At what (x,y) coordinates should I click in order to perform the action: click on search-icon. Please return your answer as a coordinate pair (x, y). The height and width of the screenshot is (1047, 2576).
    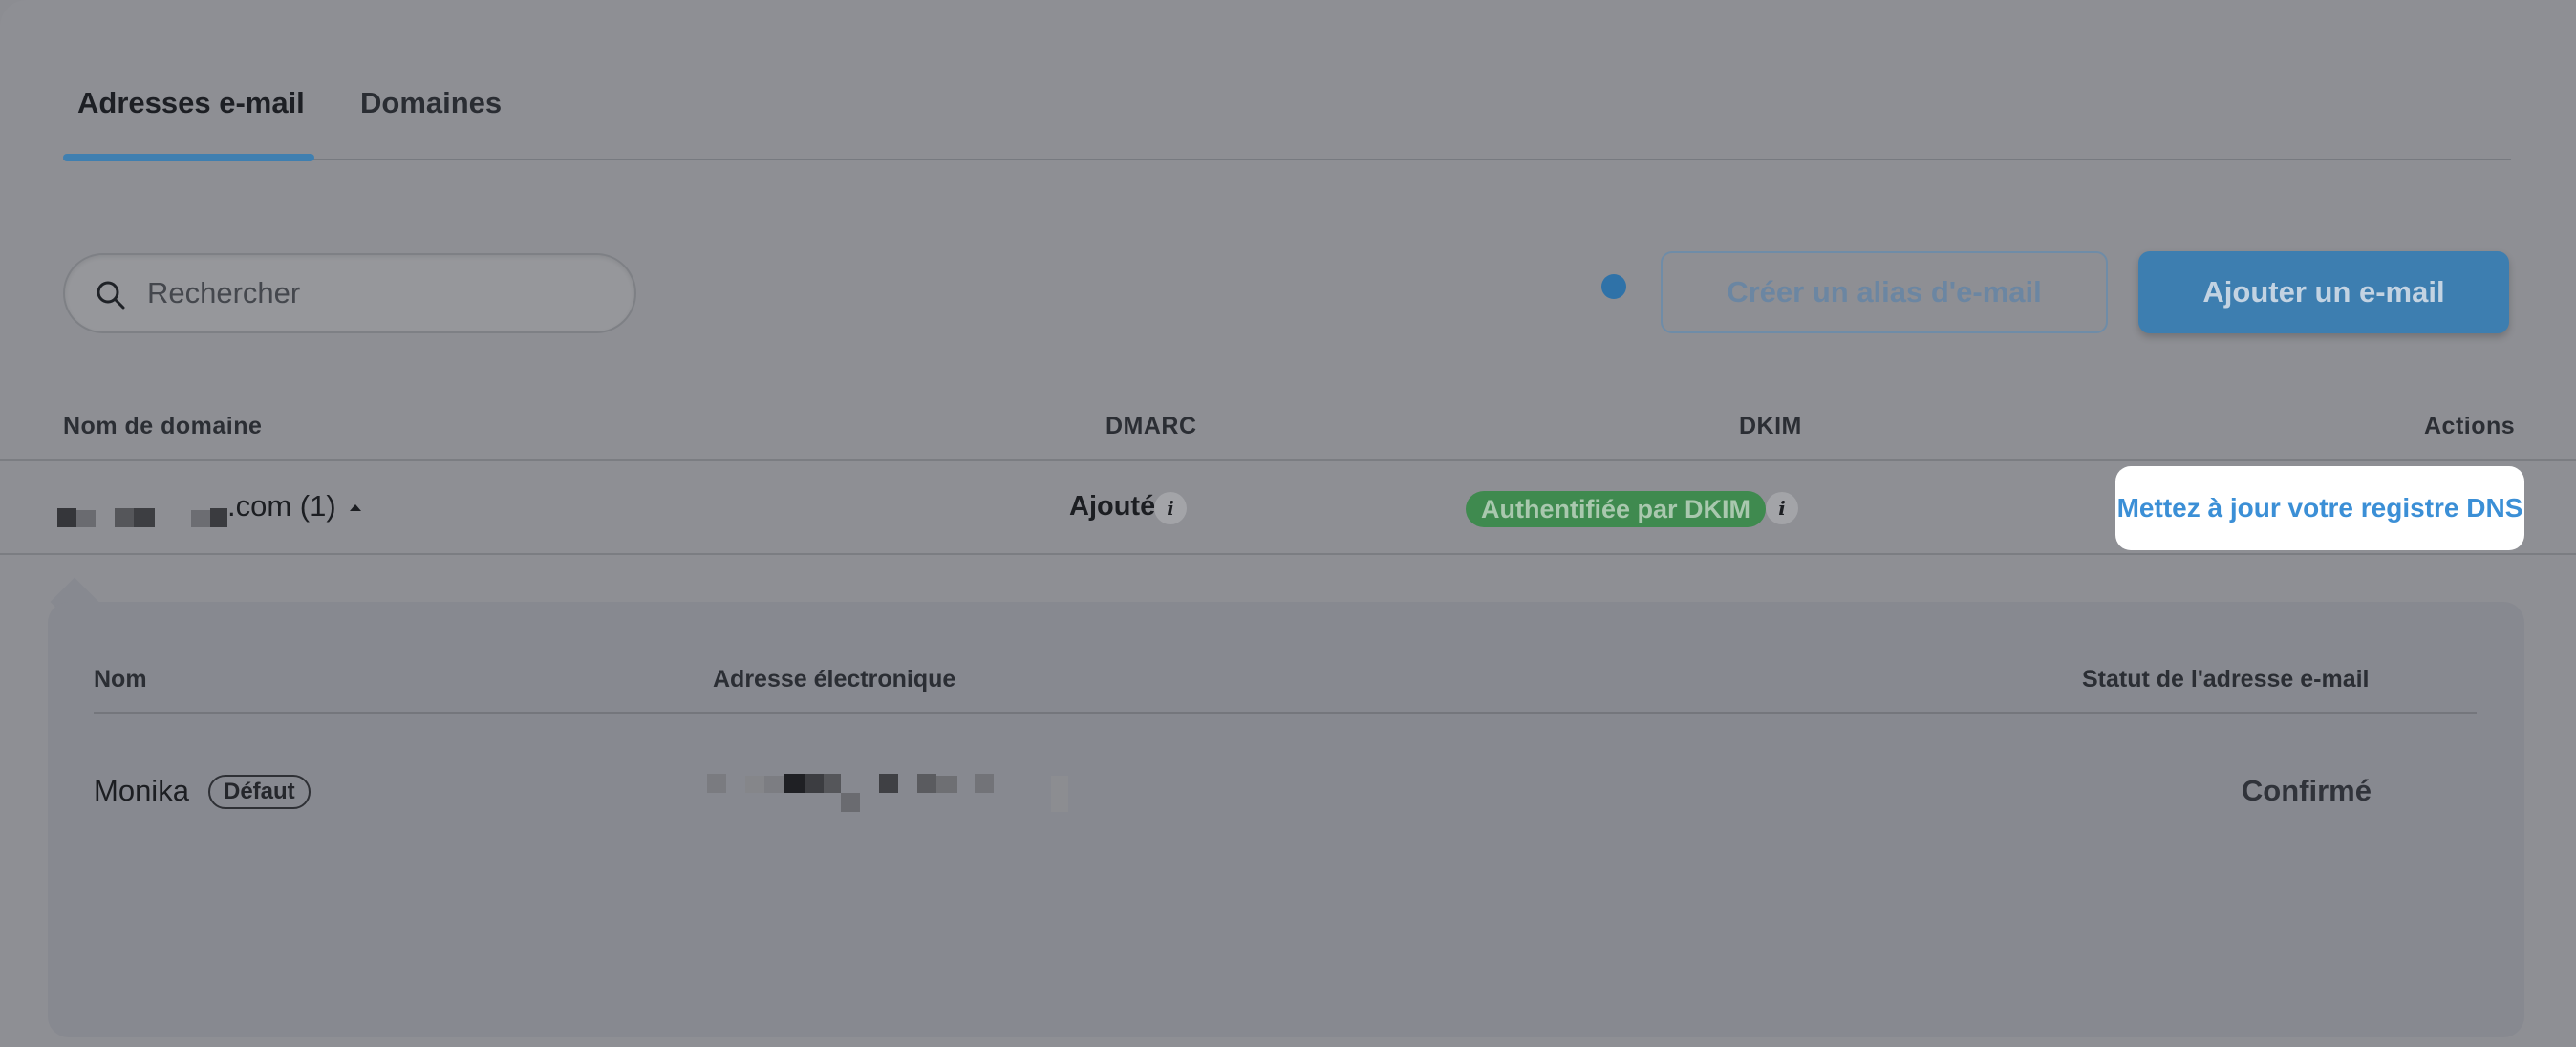
    Looking at the image, I should click on (111, 296).